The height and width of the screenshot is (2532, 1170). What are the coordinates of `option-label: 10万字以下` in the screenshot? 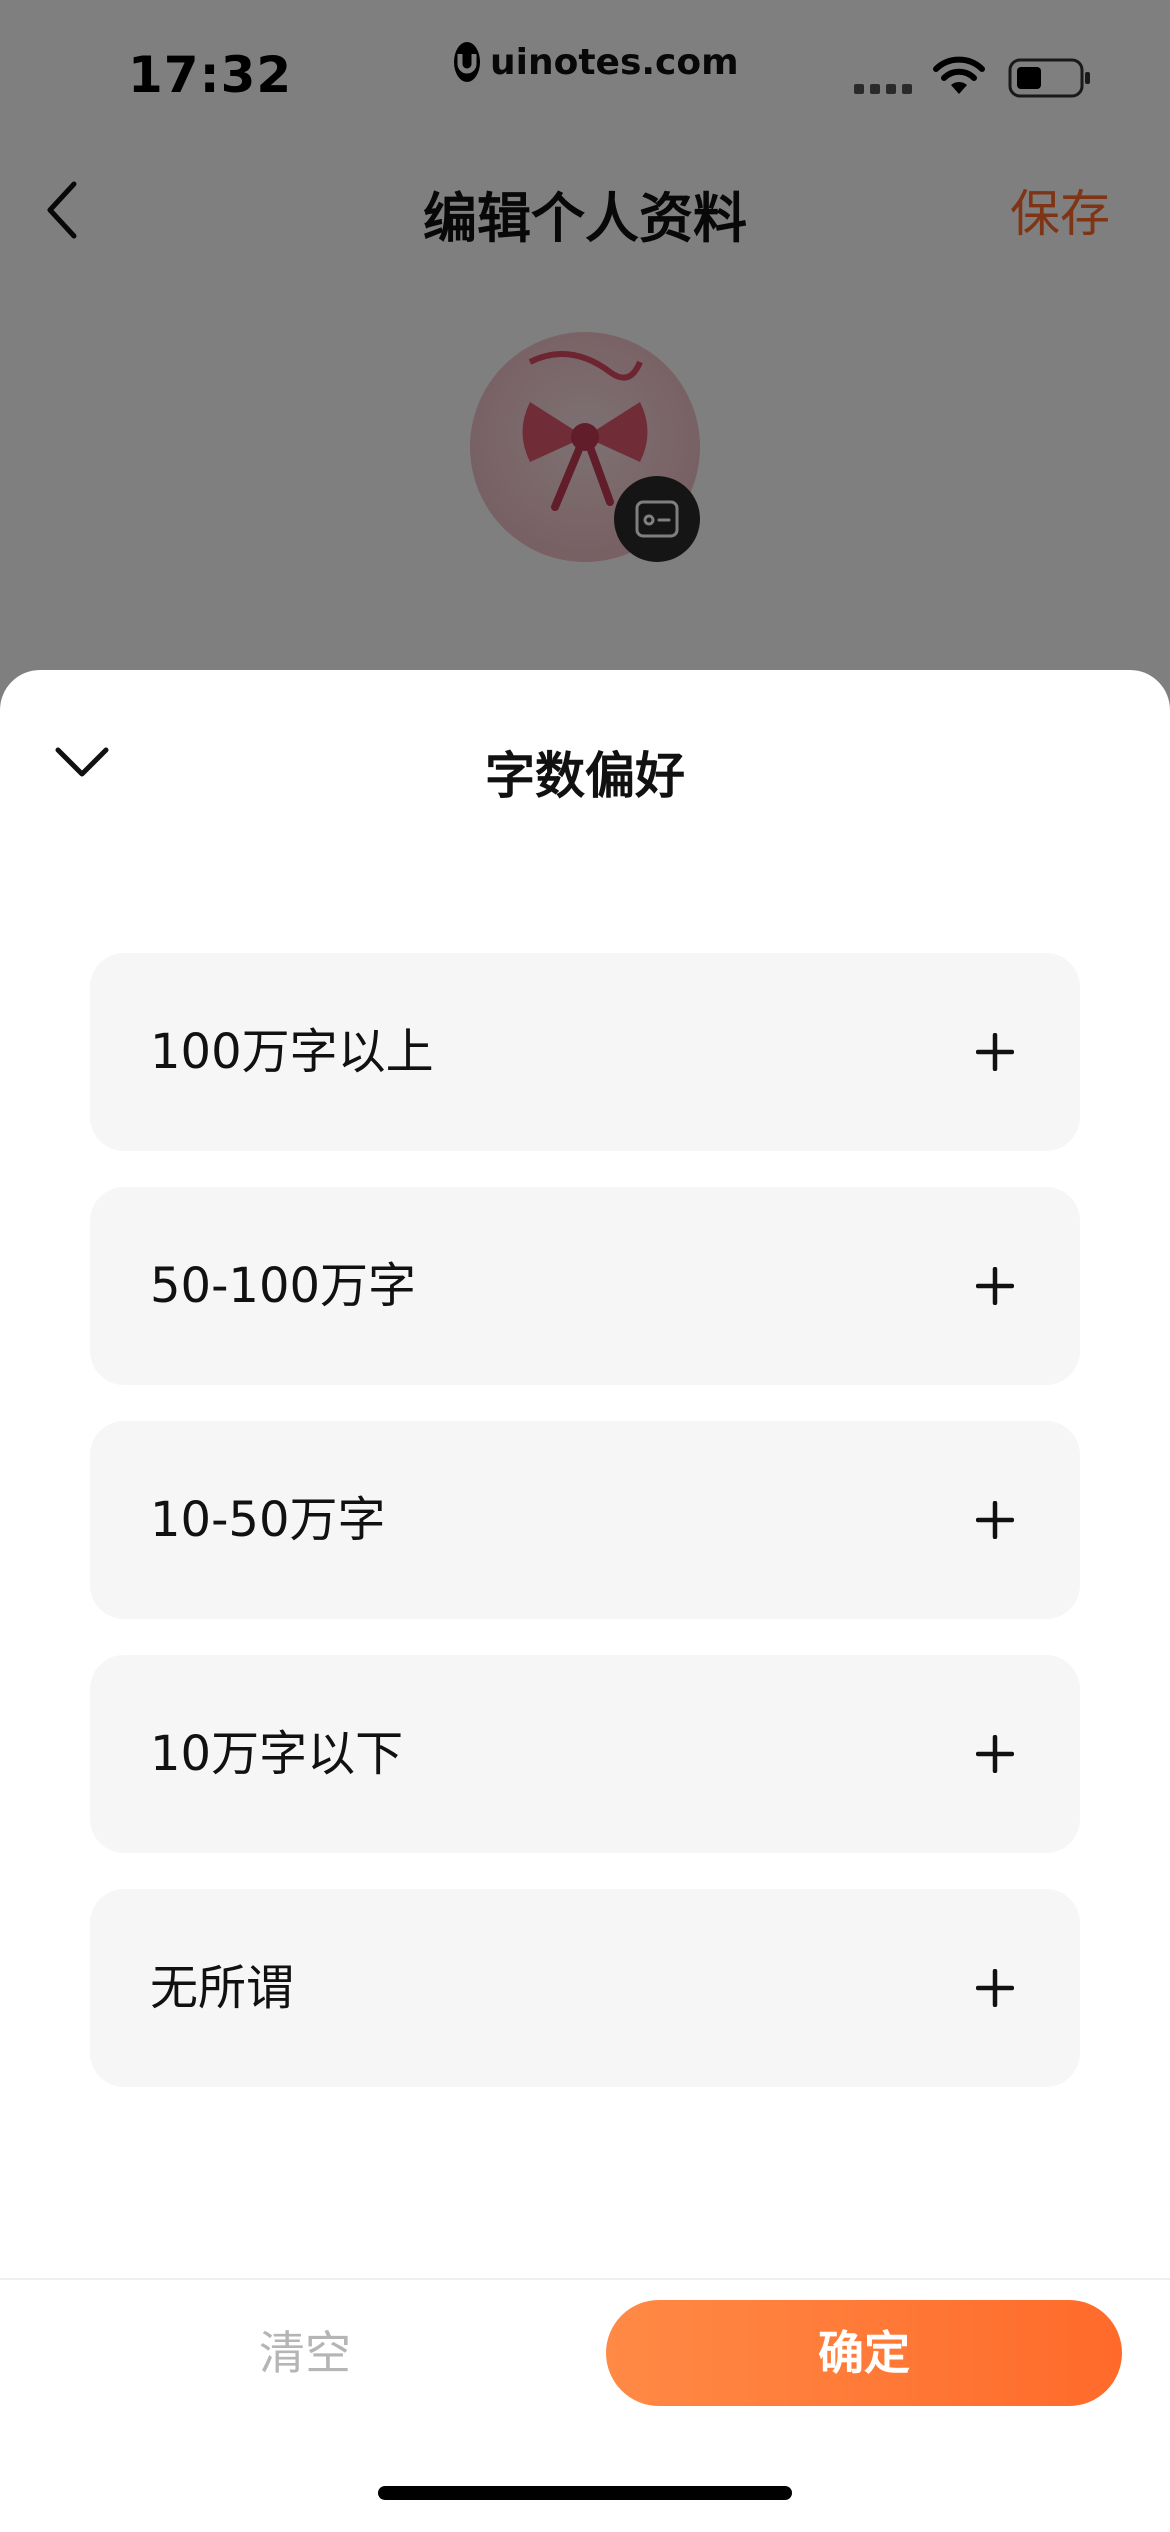 It's located at (277, 1754).